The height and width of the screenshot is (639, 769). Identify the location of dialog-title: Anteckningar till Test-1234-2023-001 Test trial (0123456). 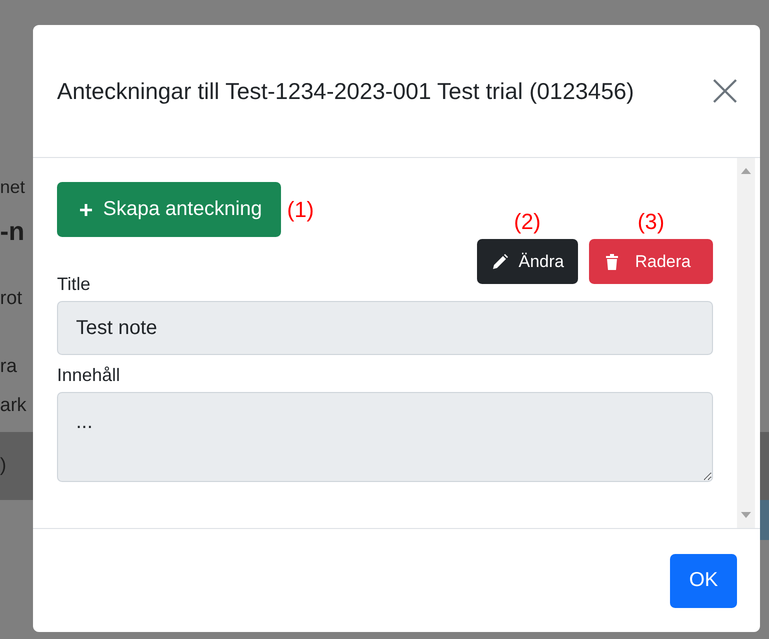
(346, 91).